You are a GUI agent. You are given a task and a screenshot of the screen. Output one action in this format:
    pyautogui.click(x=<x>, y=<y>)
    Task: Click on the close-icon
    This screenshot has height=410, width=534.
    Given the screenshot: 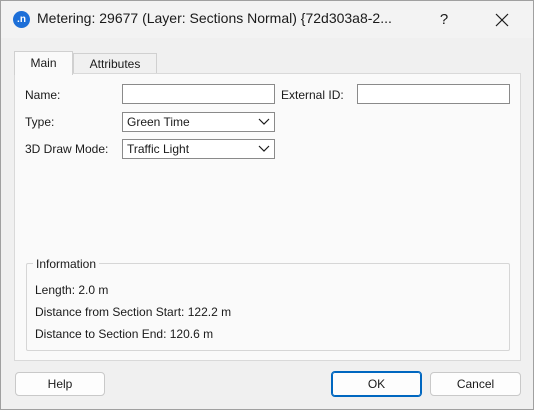 What is the action you would take?
    pyautogui.click(x=502, y=20)
    